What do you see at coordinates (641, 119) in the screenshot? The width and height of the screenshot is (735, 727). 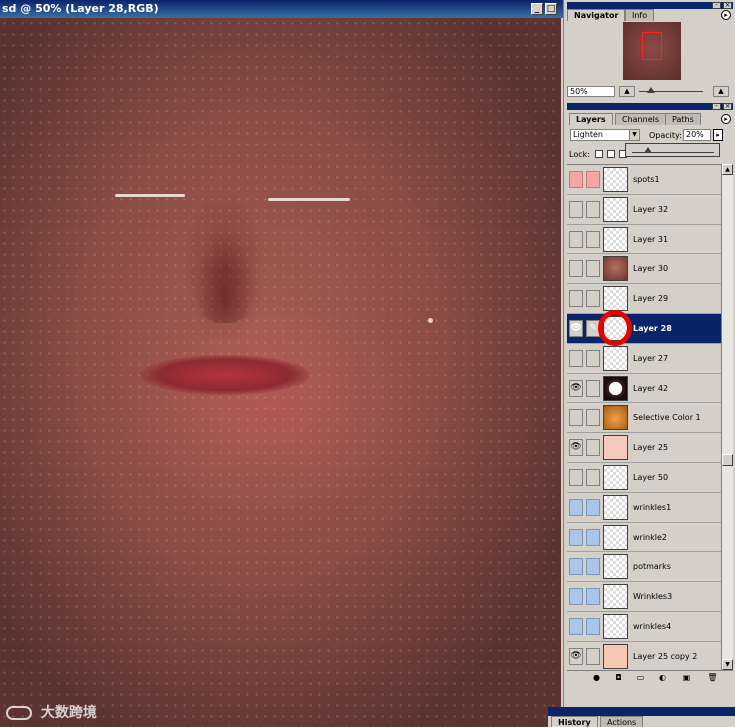 I see `tab-channels: Channels` at bounding box center [641, 119].